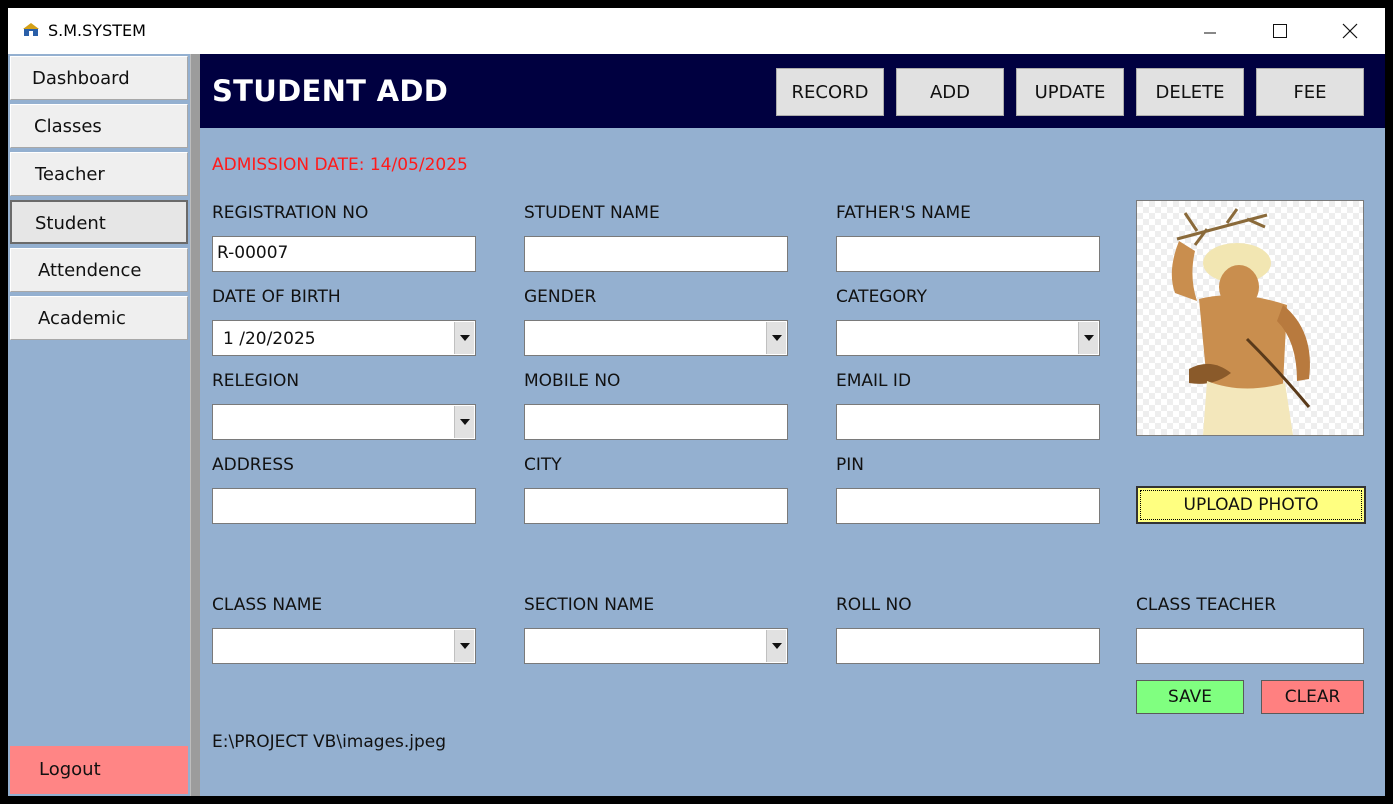 The width and height of the screenshot is (1393, 804). Describe the element at coordinates (70, 174) in the screenshot. I see `sidebar-item-label: Teacher` at that location.